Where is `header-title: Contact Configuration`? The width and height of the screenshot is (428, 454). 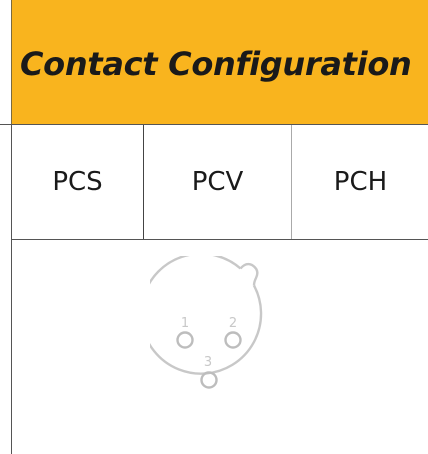 header-title: Contact Configuration is located at coordinates (216, 64).